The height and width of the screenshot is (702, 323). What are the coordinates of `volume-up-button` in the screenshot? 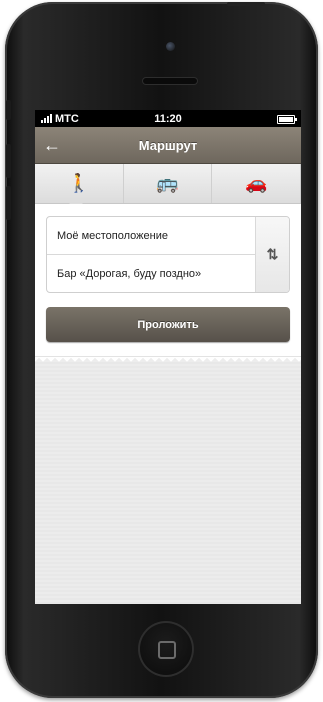 It's located at (8, 161).